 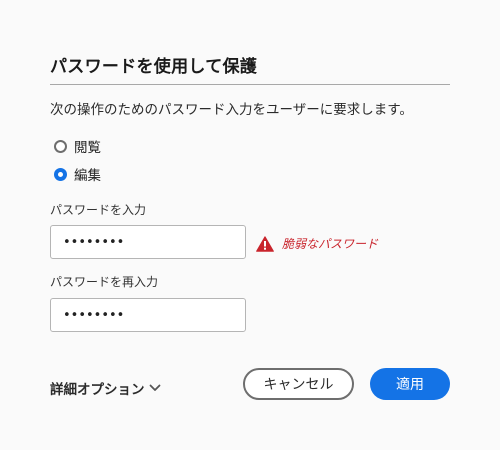 I want to click on title-divider, so click(x=250, y=84).